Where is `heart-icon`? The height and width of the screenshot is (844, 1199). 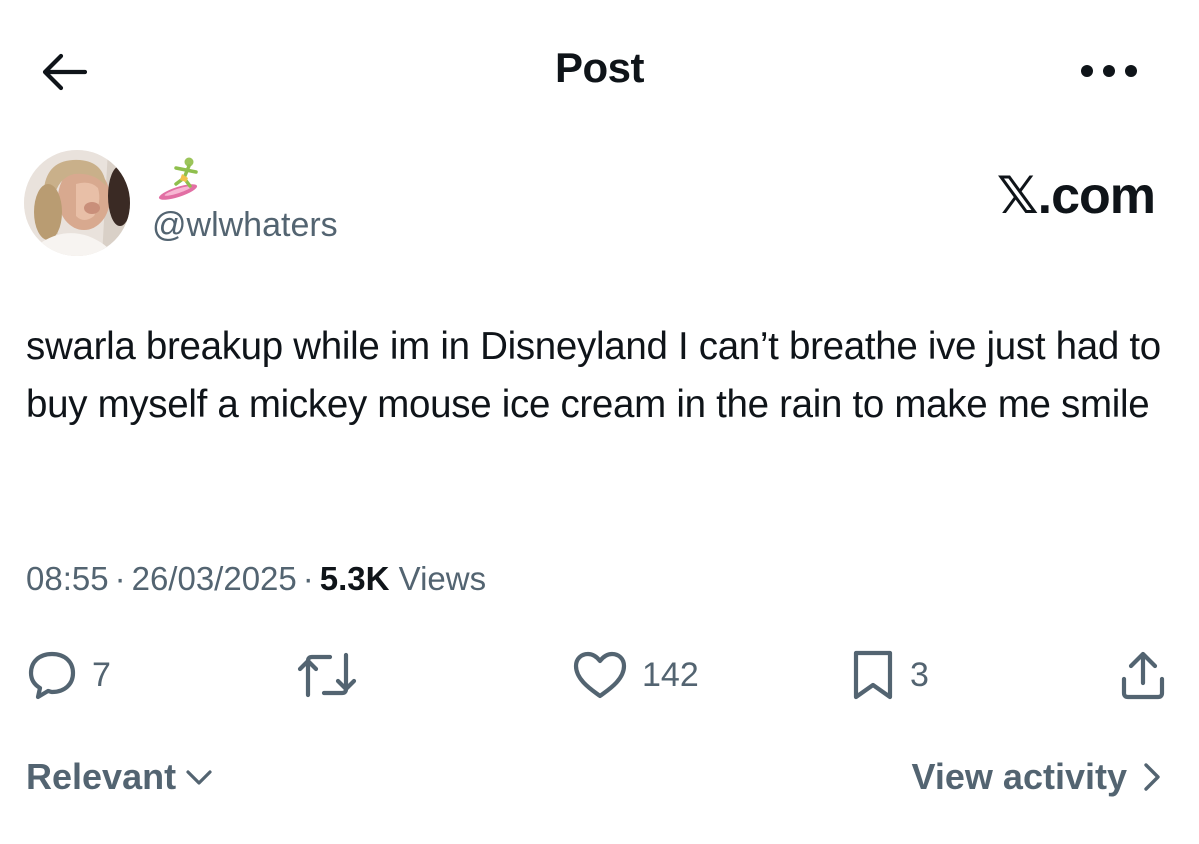 heart-icon is located at coordinates (600, 675).